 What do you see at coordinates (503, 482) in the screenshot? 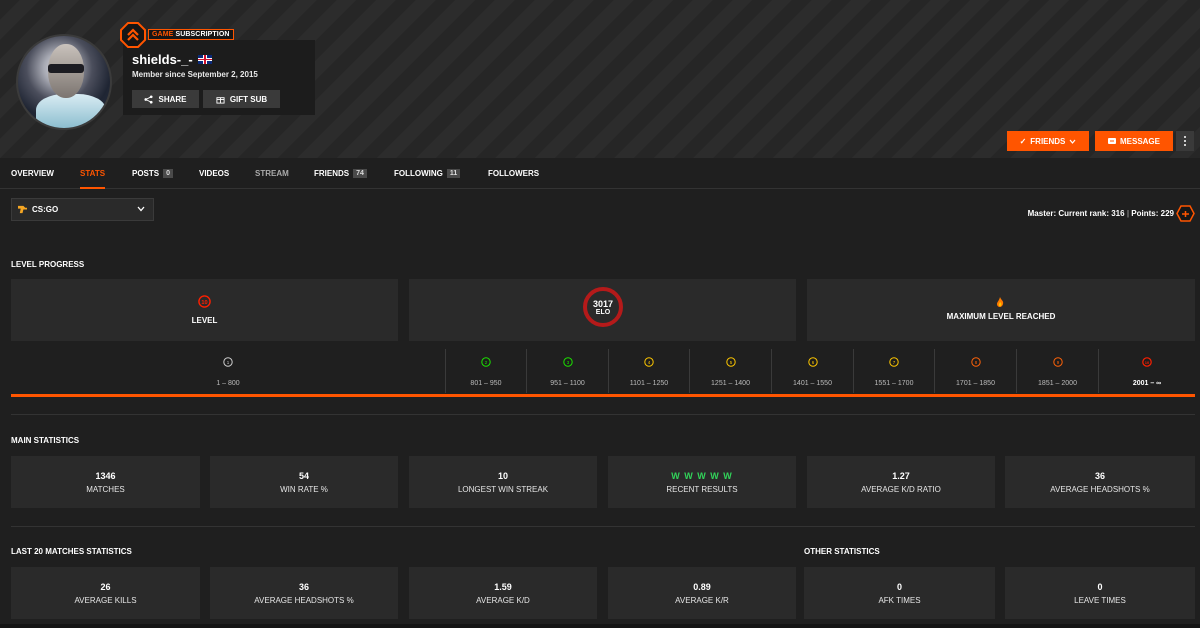
I see `stat-card-longest-win-streak: 10 LONGEST WIN STREAK` at bounding box center [503, 482].